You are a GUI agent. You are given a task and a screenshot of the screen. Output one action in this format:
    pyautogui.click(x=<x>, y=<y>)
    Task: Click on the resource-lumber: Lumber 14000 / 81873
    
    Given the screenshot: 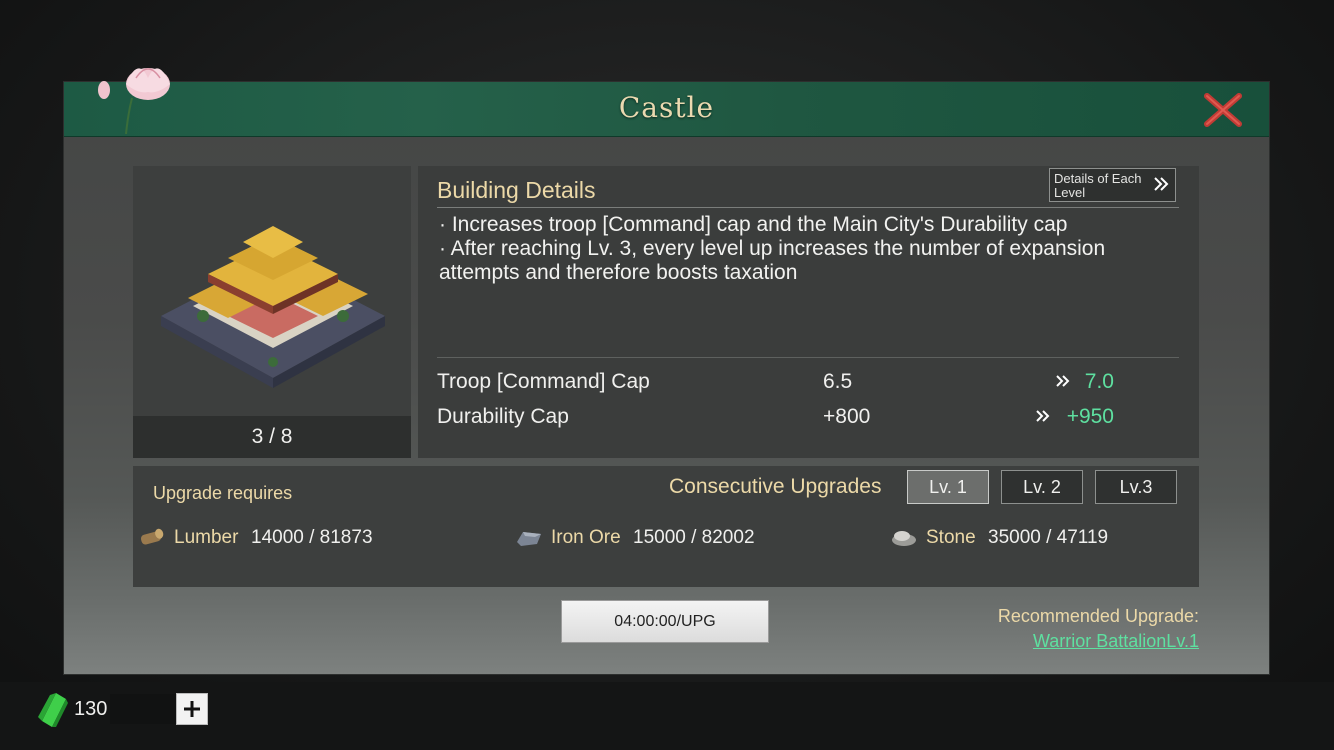 What is the action you would take?
    pyautogui.click(x=268, y=539)
    